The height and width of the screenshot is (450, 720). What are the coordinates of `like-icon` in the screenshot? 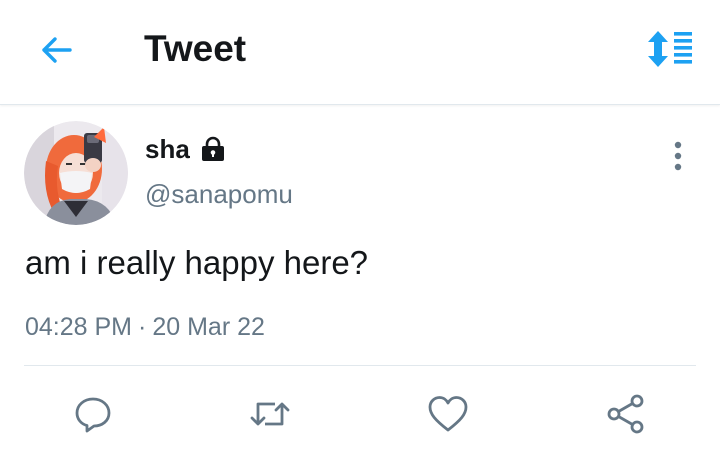 It's located at (448, 414).